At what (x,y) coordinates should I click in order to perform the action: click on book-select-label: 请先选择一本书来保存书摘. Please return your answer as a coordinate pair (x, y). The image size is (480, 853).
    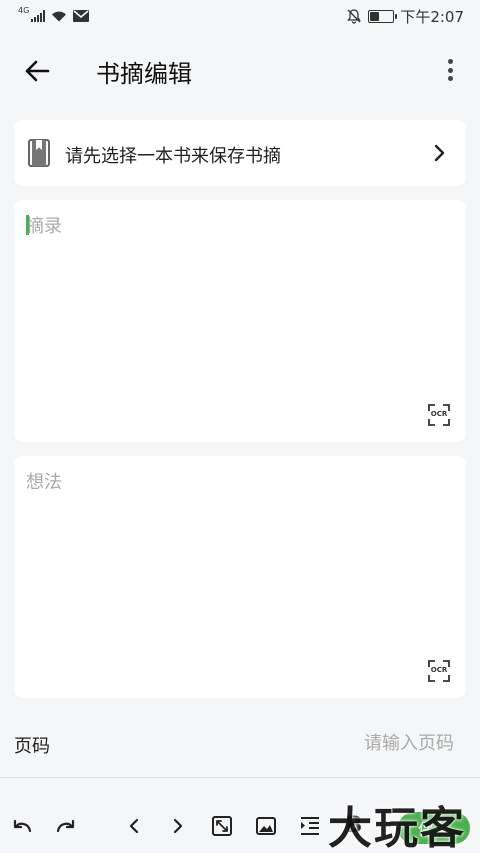
    Looking at the image, I should click on (173, 156).